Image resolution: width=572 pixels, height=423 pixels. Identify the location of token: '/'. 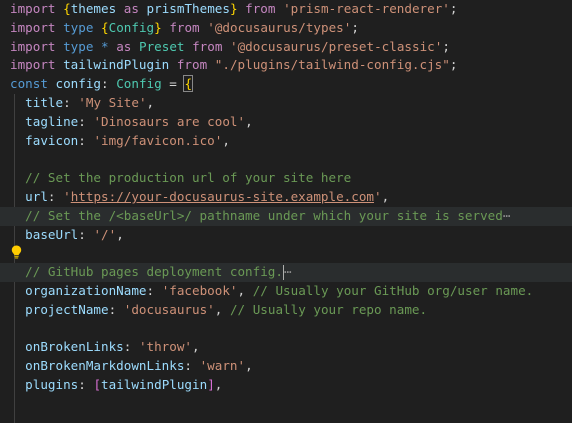
(105, 234).